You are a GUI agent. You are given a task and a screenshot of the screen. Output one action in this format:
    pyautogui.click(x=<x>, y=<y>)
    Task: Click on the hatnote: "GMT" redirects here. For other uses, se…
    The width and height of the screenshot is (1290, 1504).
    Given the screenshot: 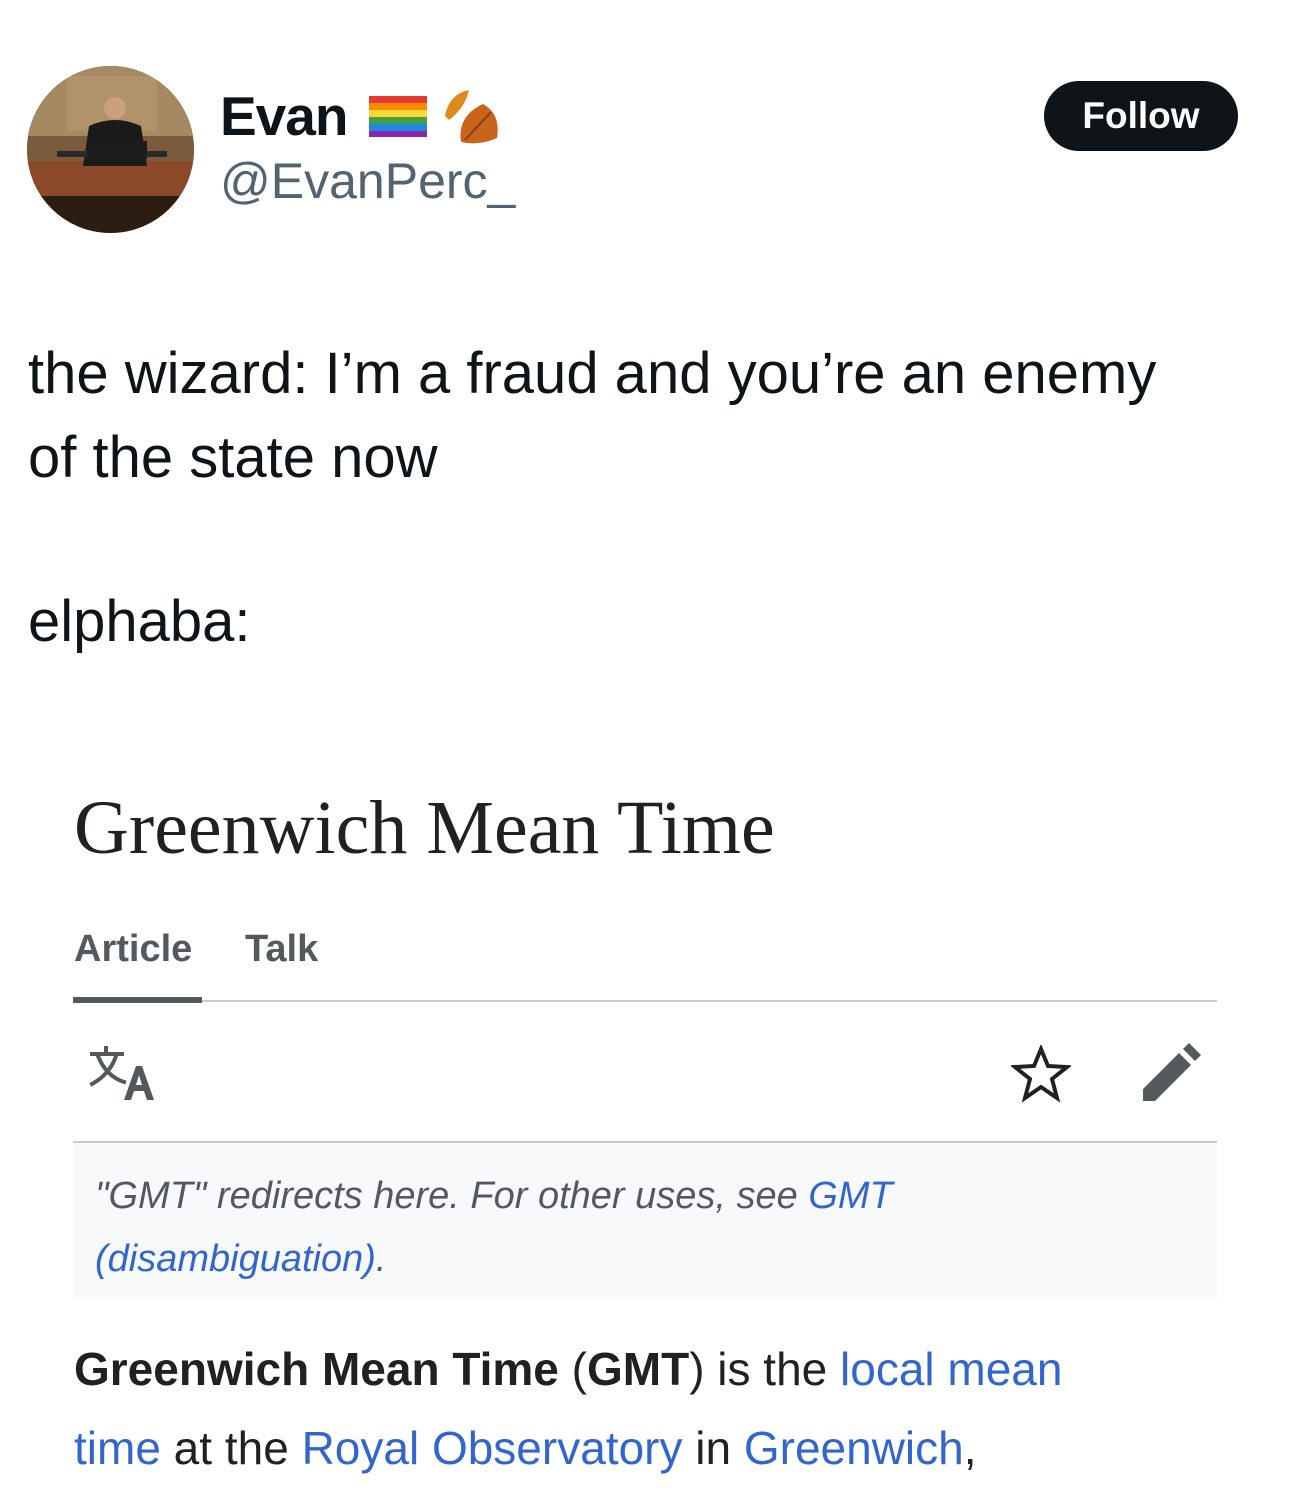 What is the action you would take?
    pyautogui.click(x=645, y=1221)
    